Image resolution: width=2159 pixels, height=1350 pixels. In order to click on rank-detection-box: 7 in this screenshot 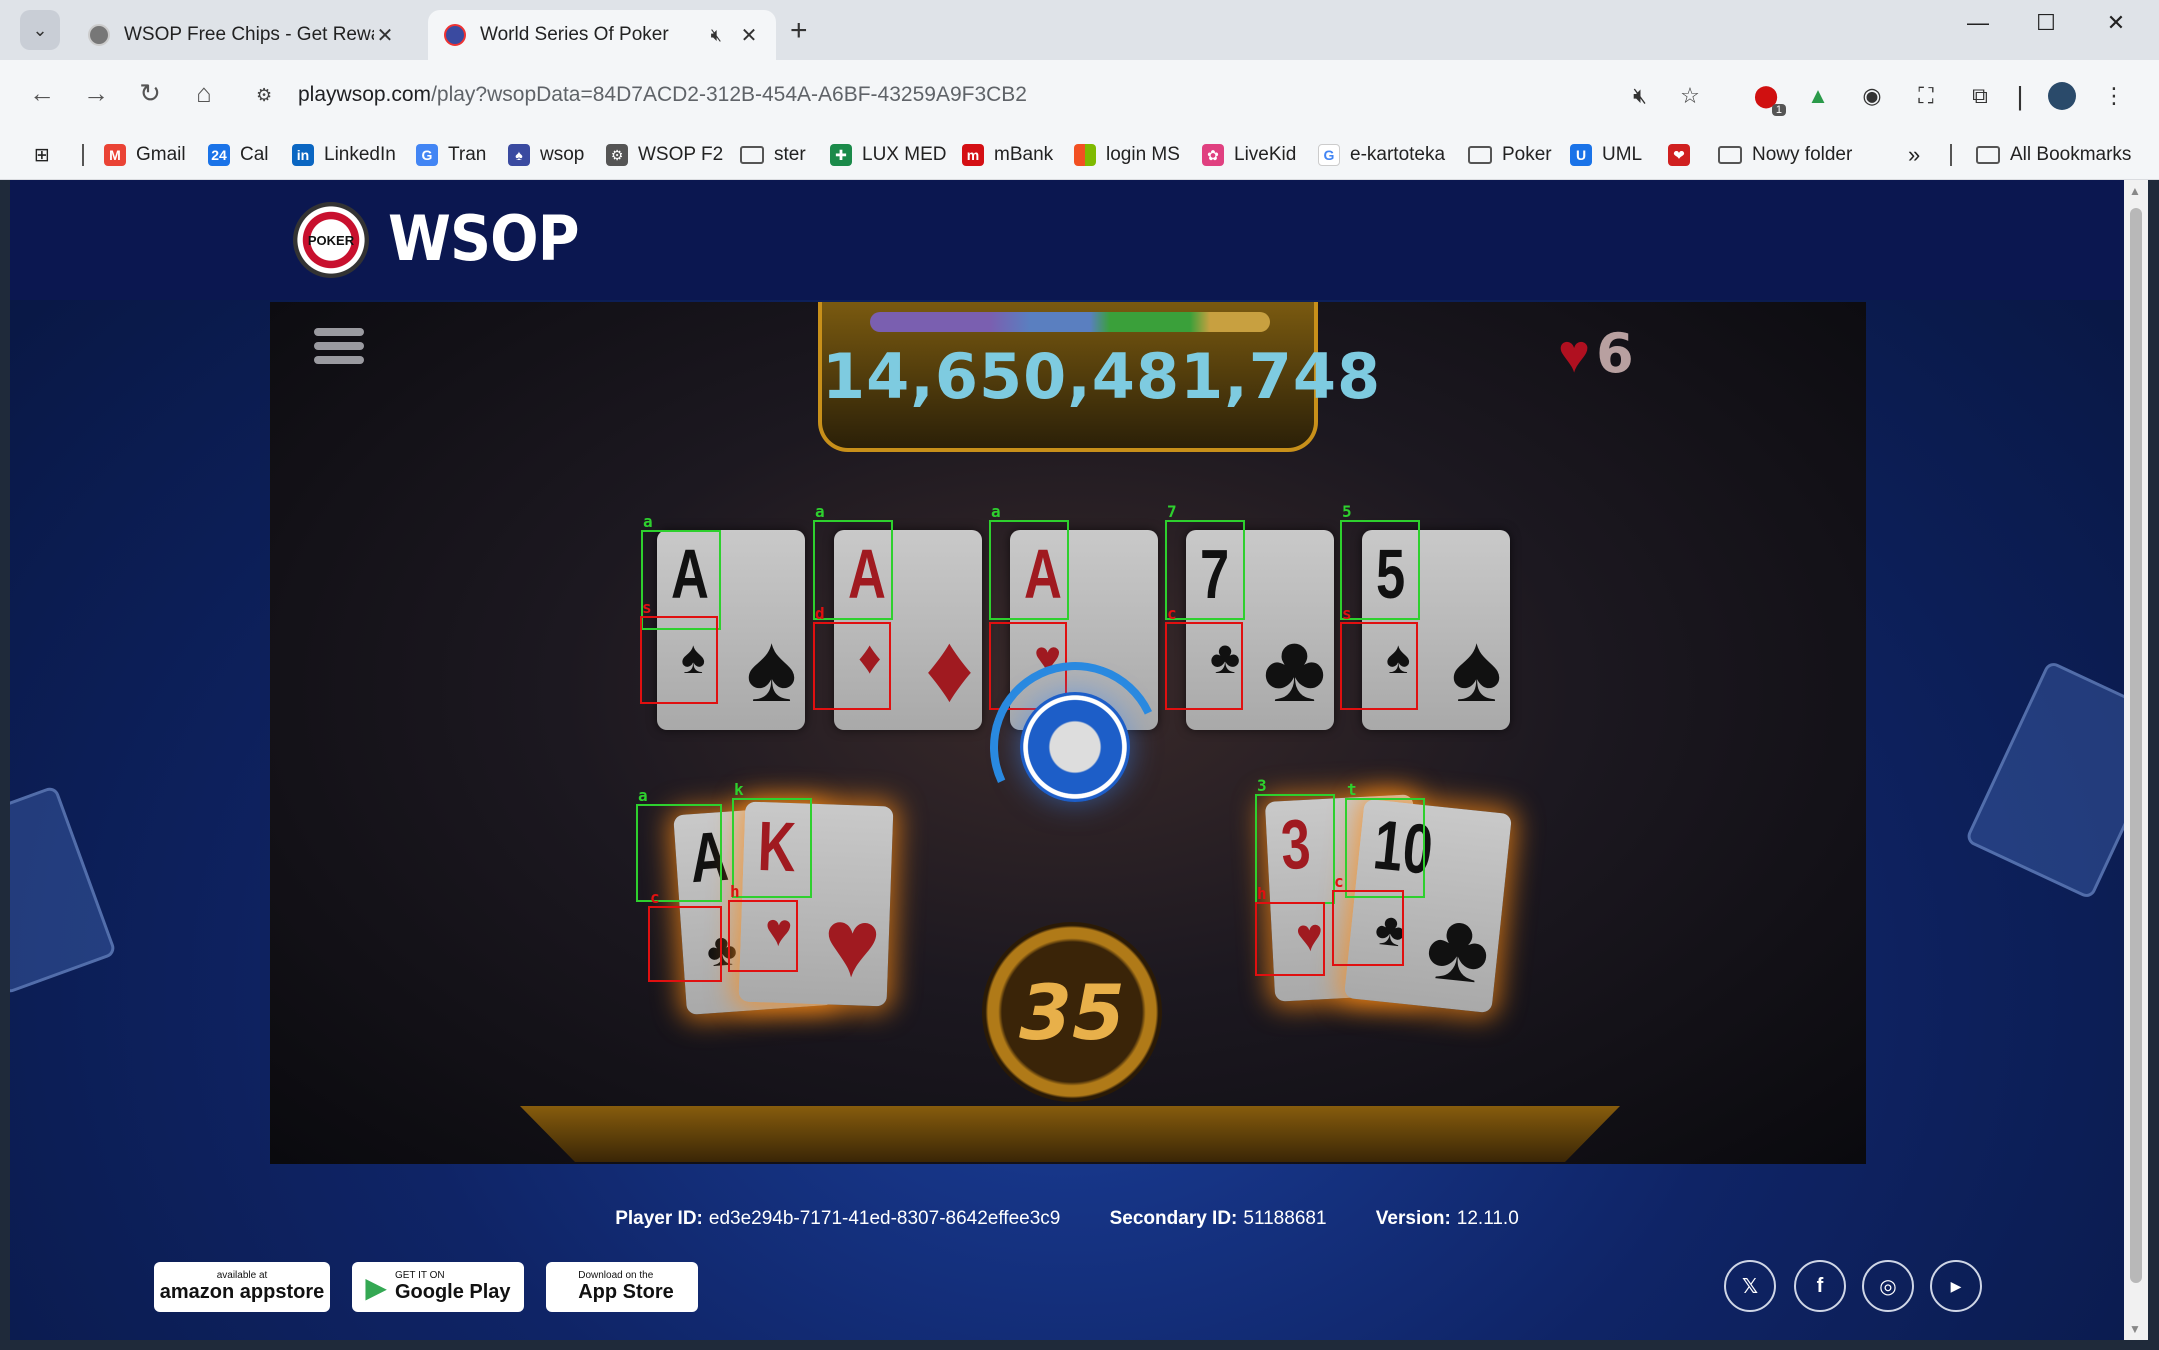, I will do `click(1205, 561)`.